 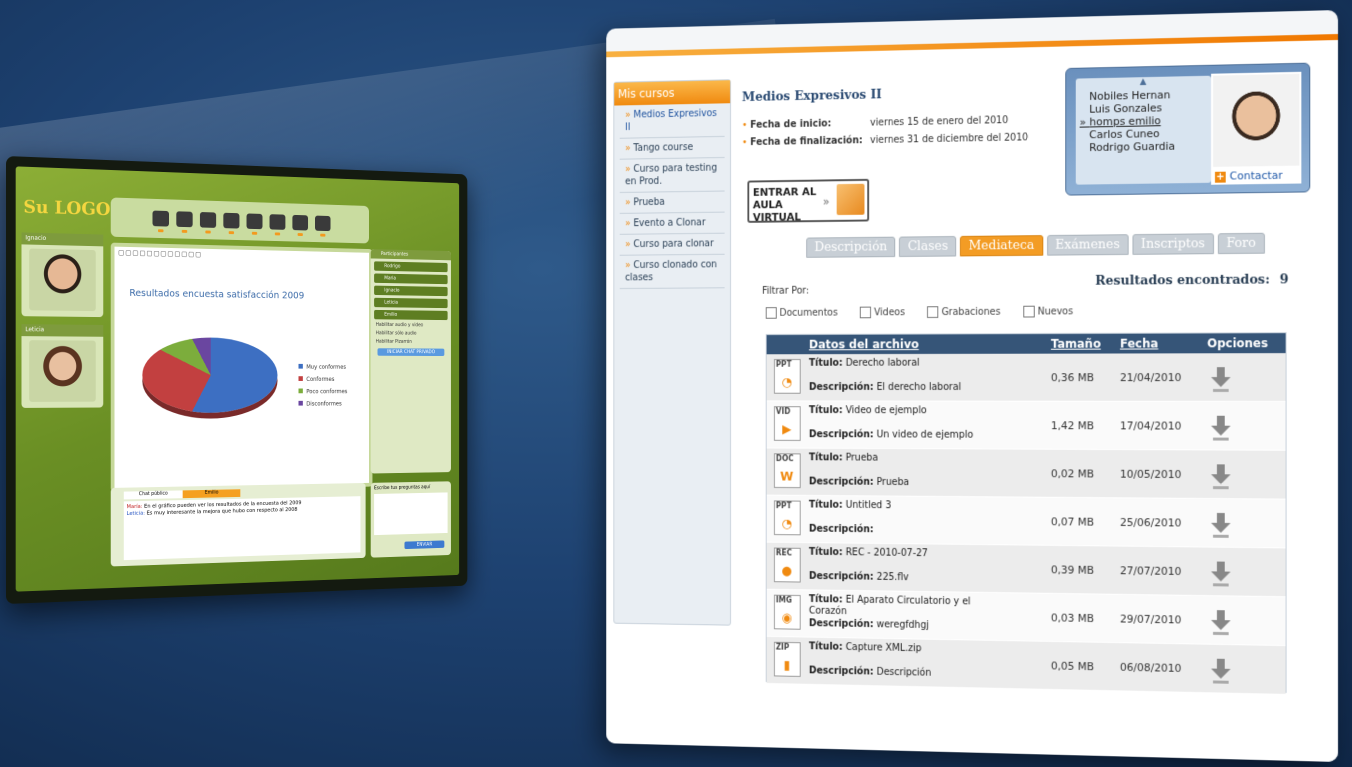 I want to click on whiteboard-tools: ▢▢▢▢▢▢▢▢▢▢▢▢, so click(x=160, y=254).